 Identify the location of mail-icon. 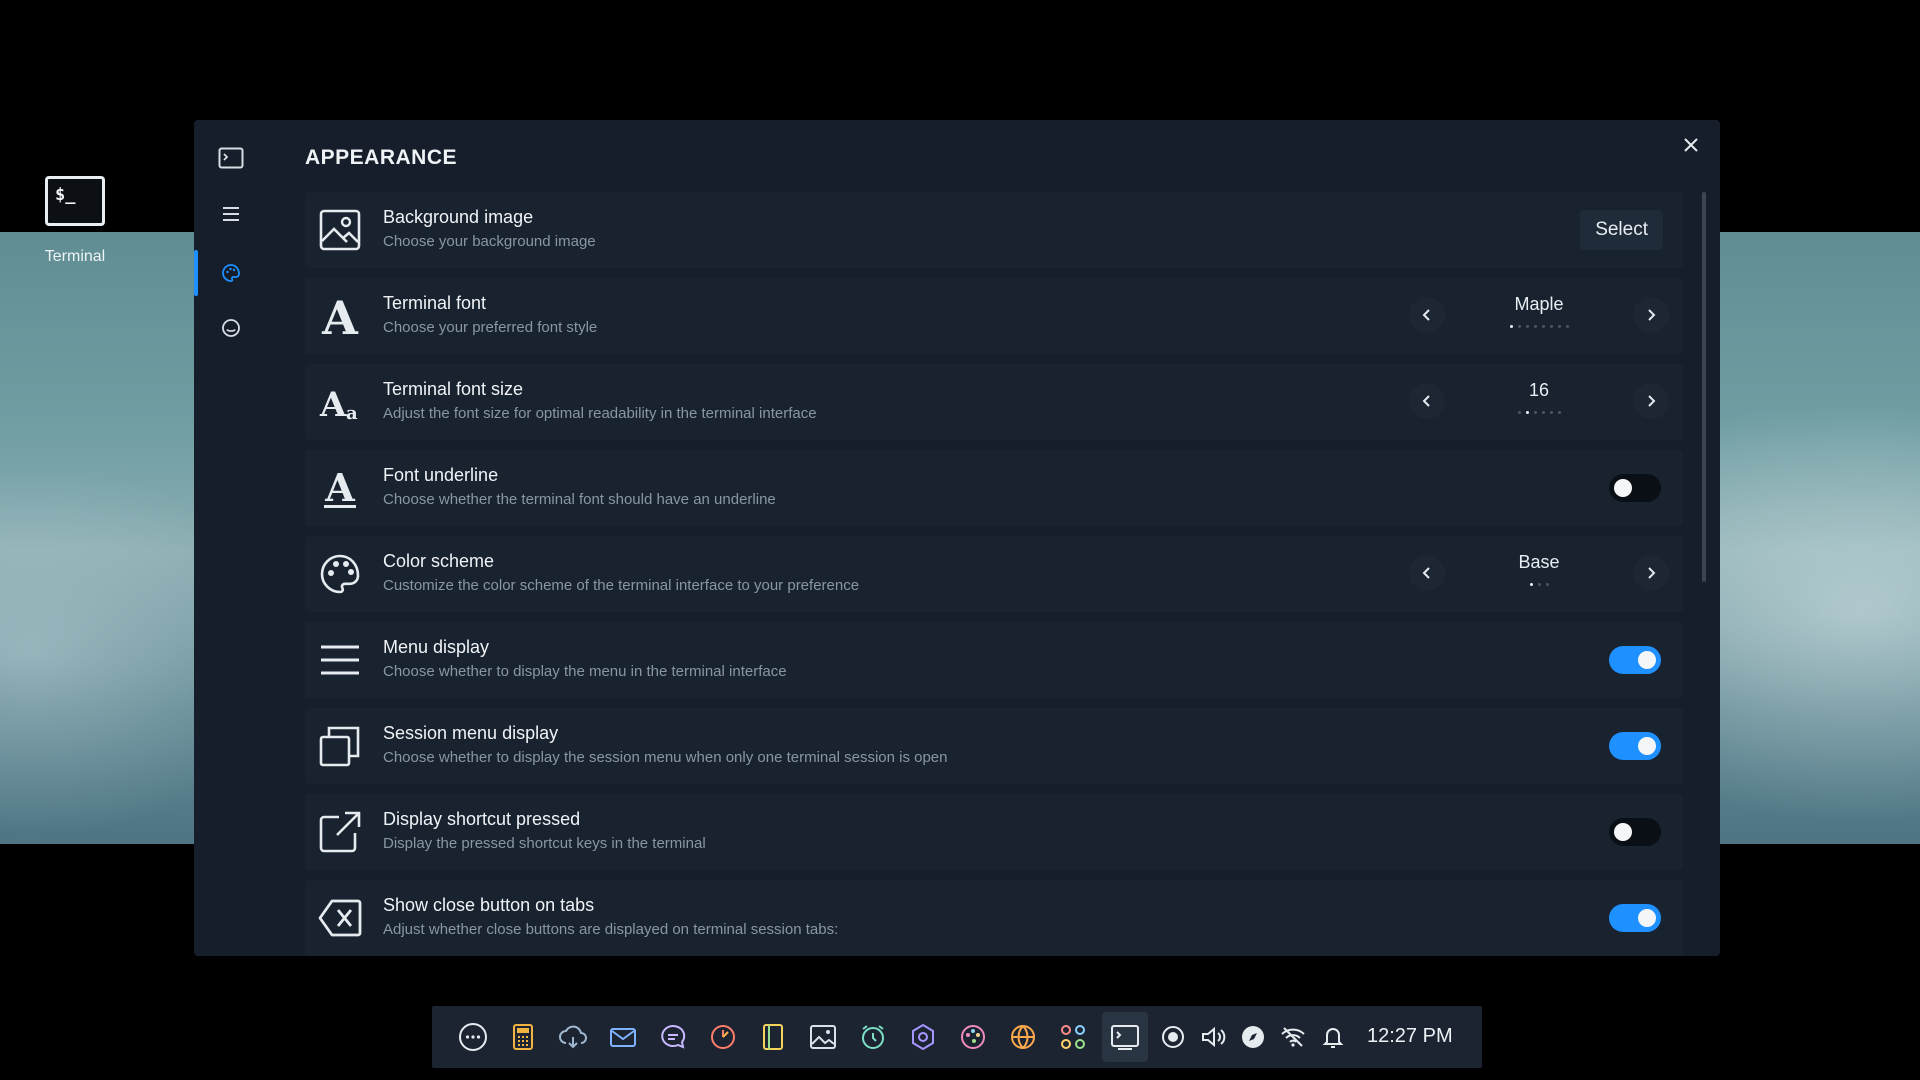
(623, 1037).